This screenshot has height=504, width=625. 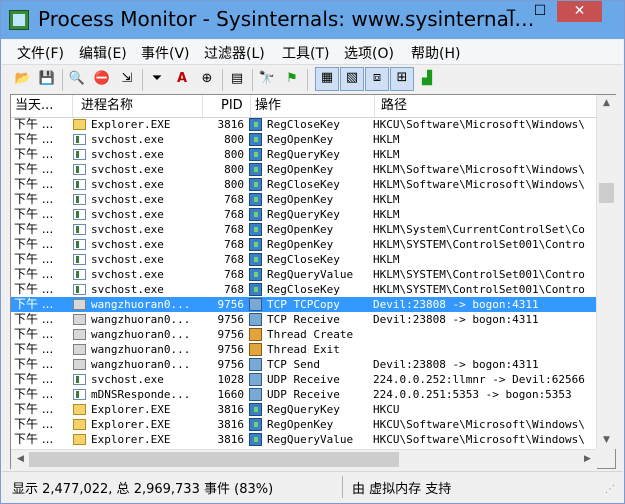 I want to click on menu-filter: 过滤器(L), so click(x=234, y=53).